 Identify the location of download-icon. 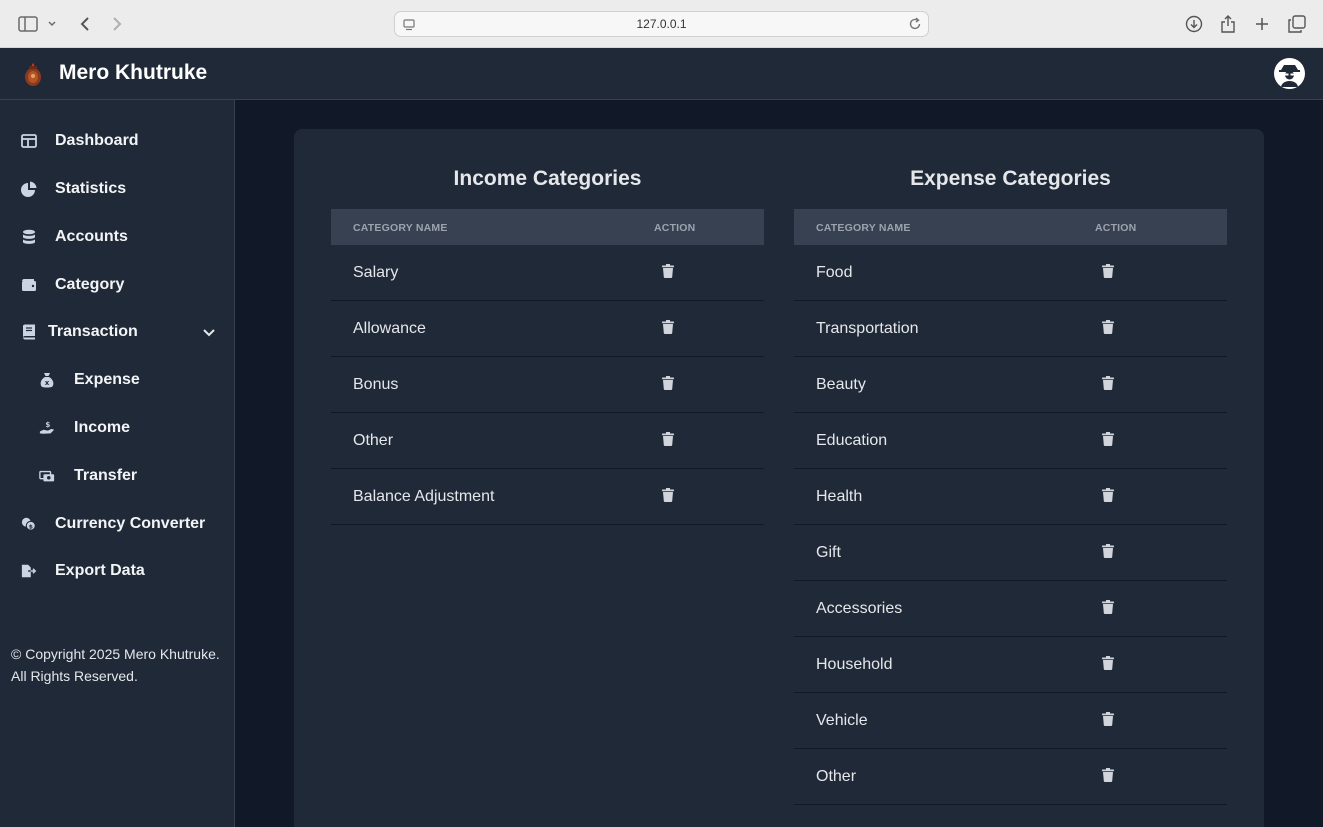
(1194, 24).